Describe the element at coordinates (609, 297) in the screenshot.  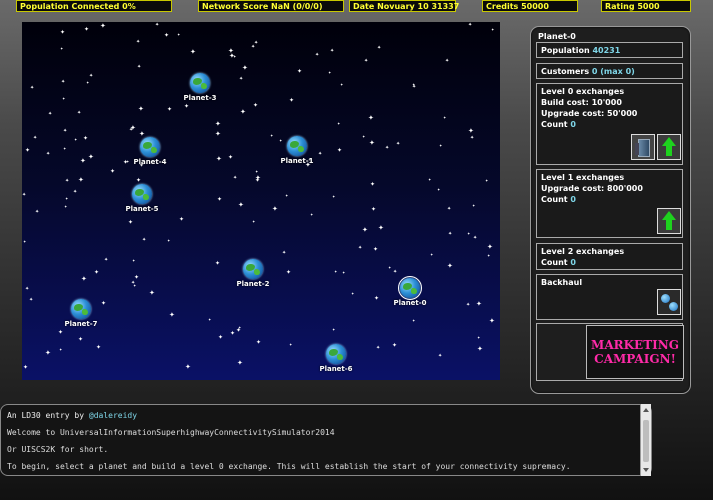
I see `backhaul-box: Backhaul` at that location.